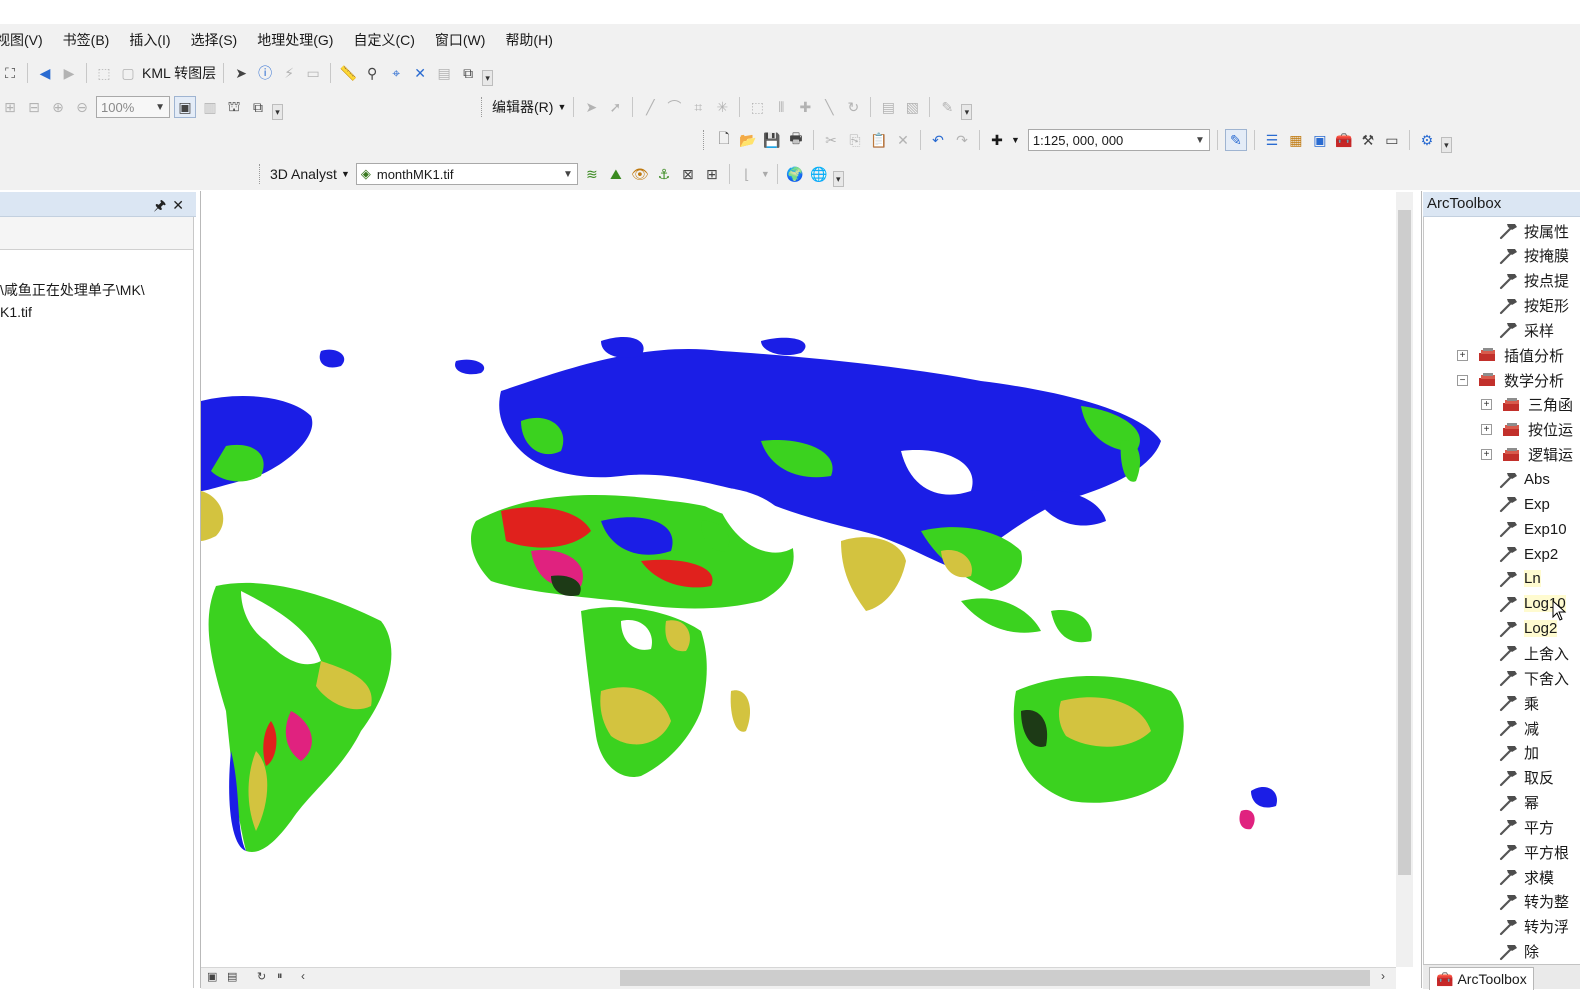  I want to click on select-elements-icon: ➤, so click(241, 73).